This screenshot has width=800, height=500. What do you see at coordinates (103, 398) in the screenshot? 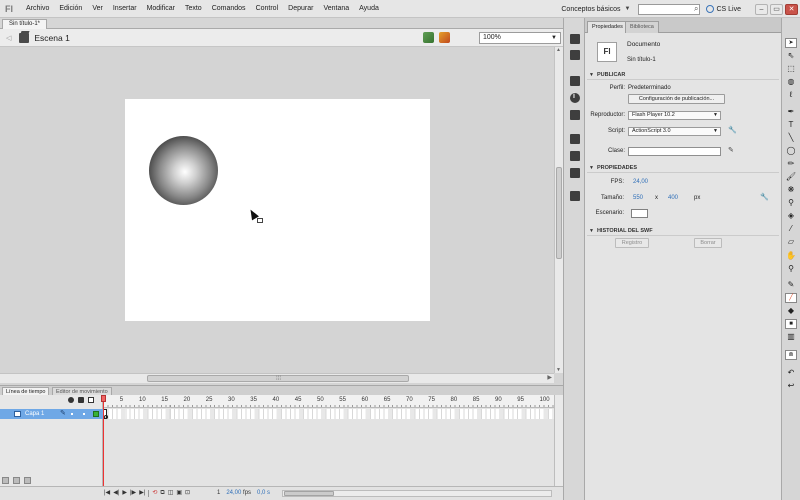
I see `playhead-handle` at bounding box center [103, 398].